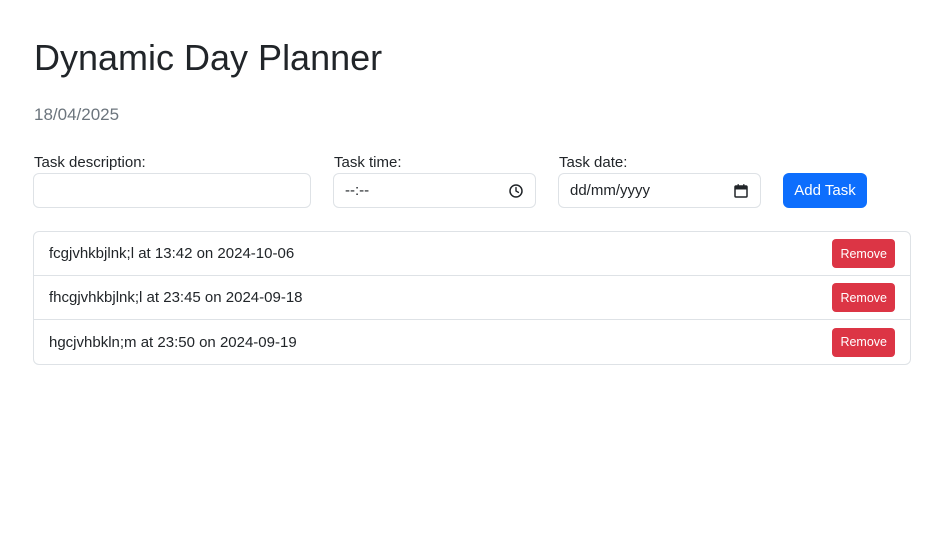  Describe the element at coordinates (741, 191) in the screenshot. I see `calendar-icon` at that location.